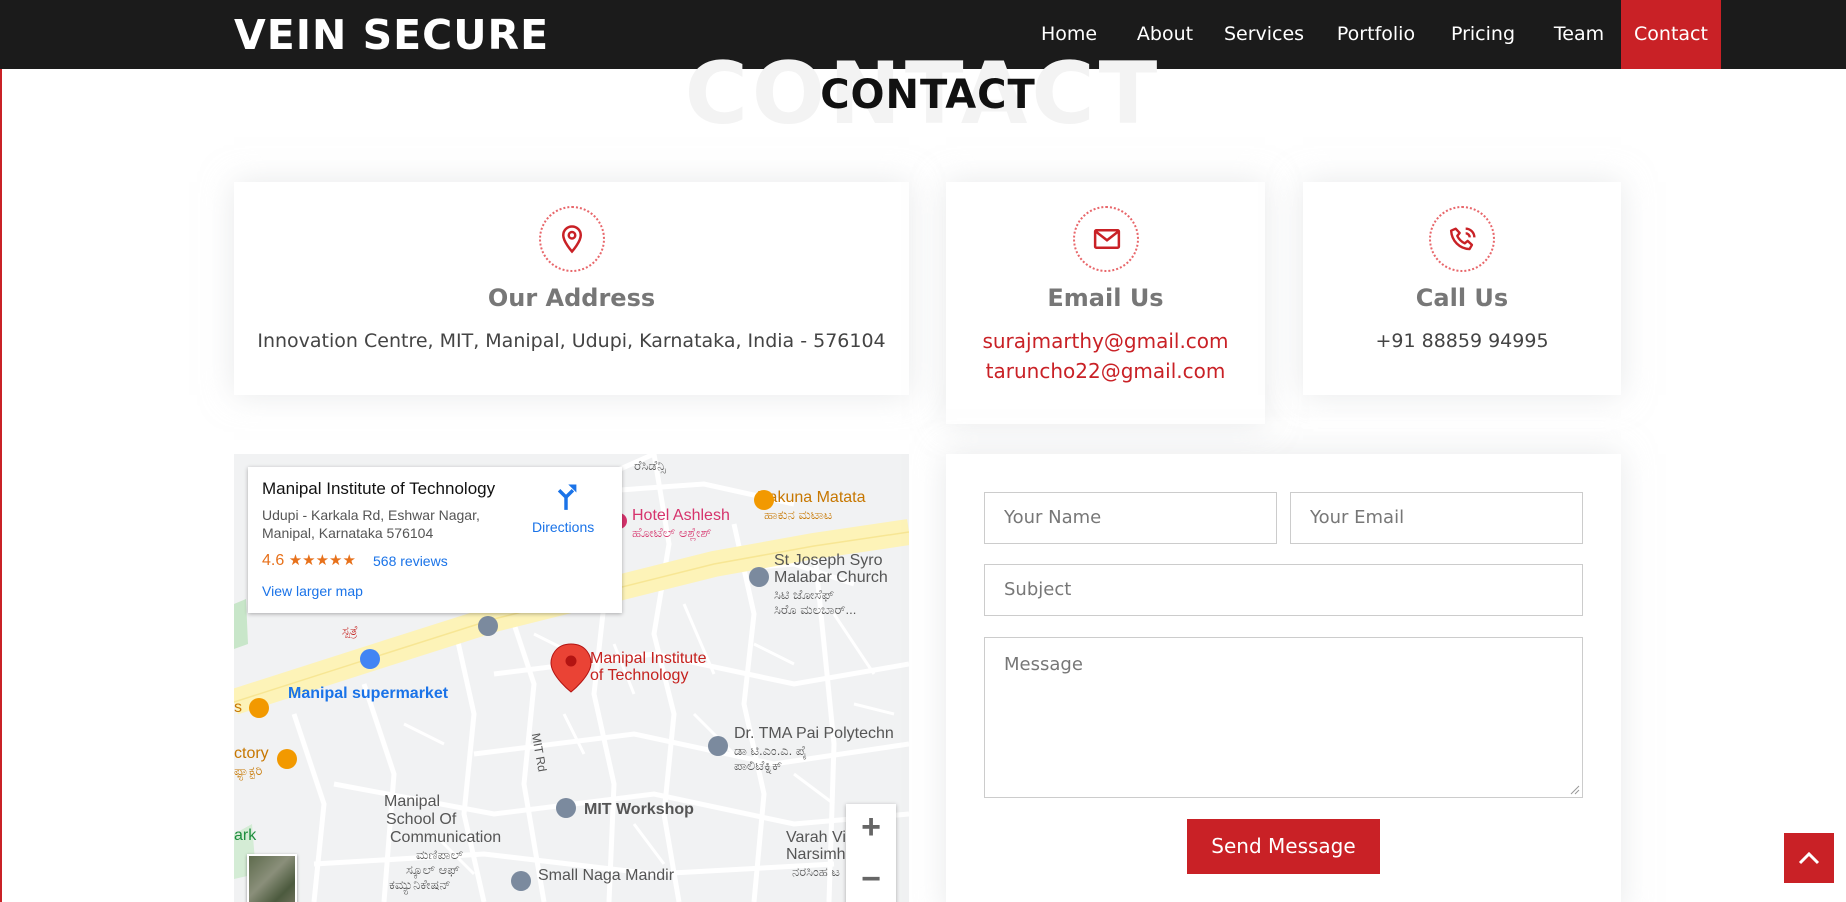 This screenshot has width=1846, height=902. I want to click on phone-box: Call Us +91 88859 94995, so click(1462, 288).